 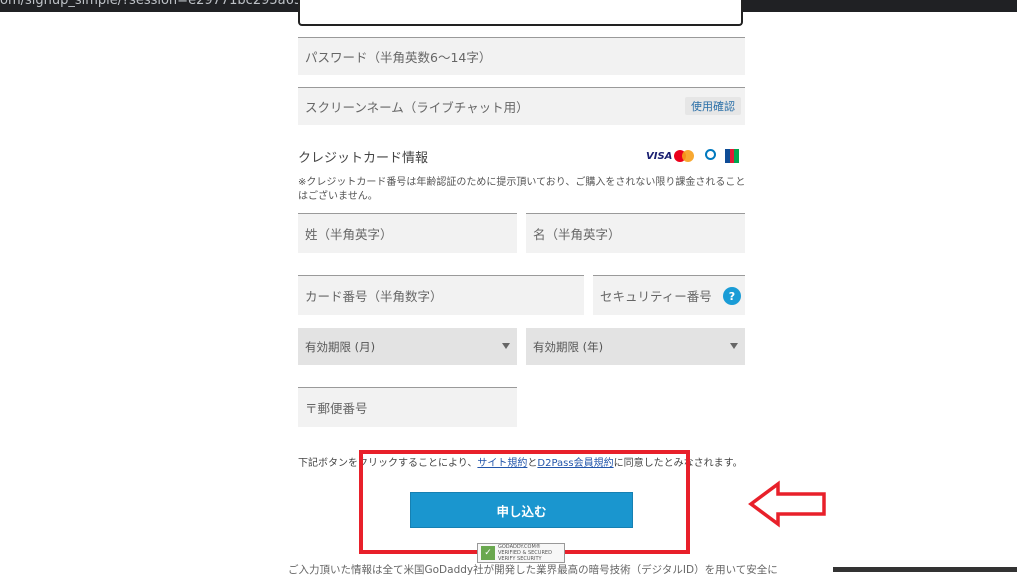 I want to click on security-code-placeholder: セキュリティー番号, so click(x=656, y=296).